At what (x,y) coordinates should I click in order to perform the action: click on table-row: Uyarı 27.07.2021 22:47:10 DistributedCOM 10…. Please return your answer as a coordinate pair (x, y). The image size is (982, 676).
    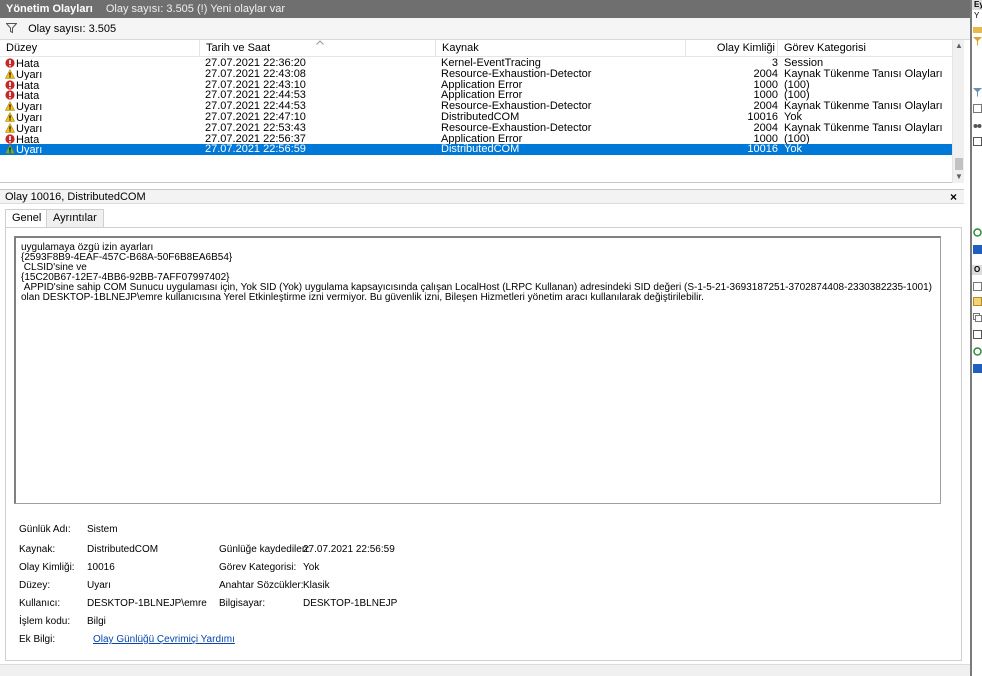
    Looking at the image, I should click on (476, 117).